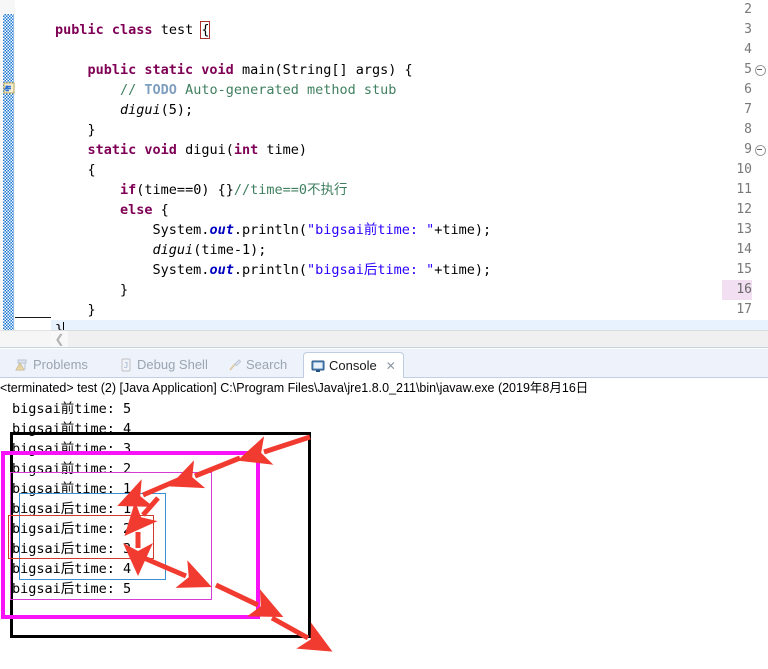 Image resolution: width=768 pixels, height=669 pixels. I want to click on tab-label: Search, so click(267, 364).